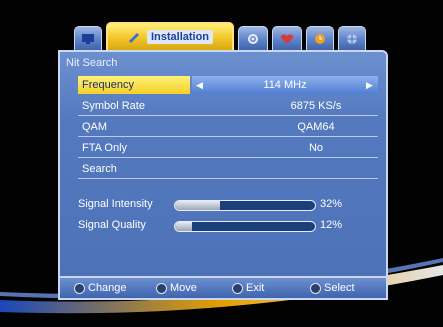  Describe the element at coordinates (339, 288) in the screenshot. I see `help-select-label: Select` at that location.